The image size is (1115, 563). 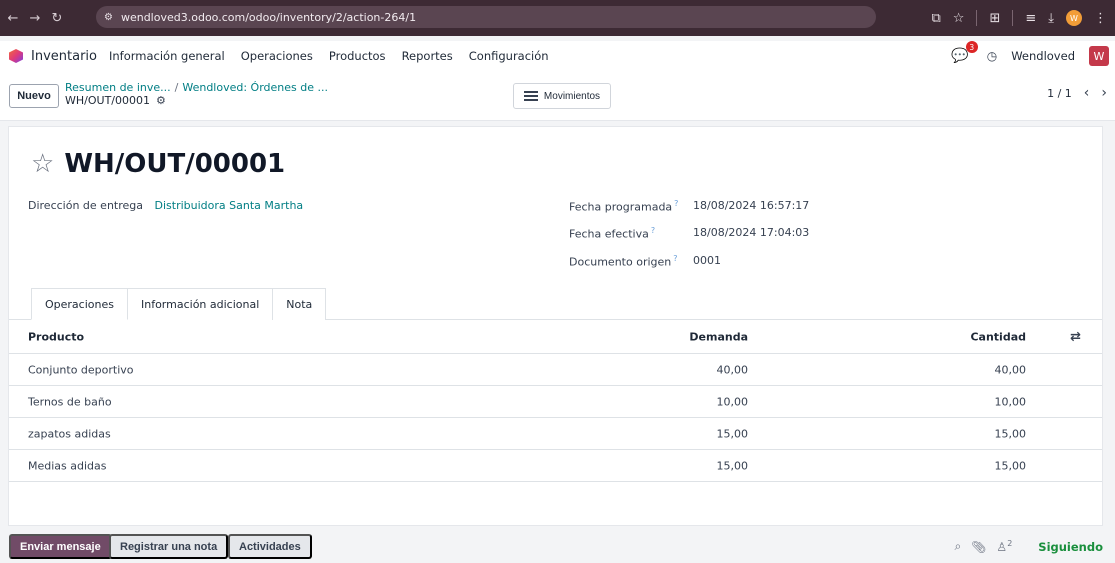 I want to click on optional-columns-icon: ⇄, so click(x=1075, y=336).